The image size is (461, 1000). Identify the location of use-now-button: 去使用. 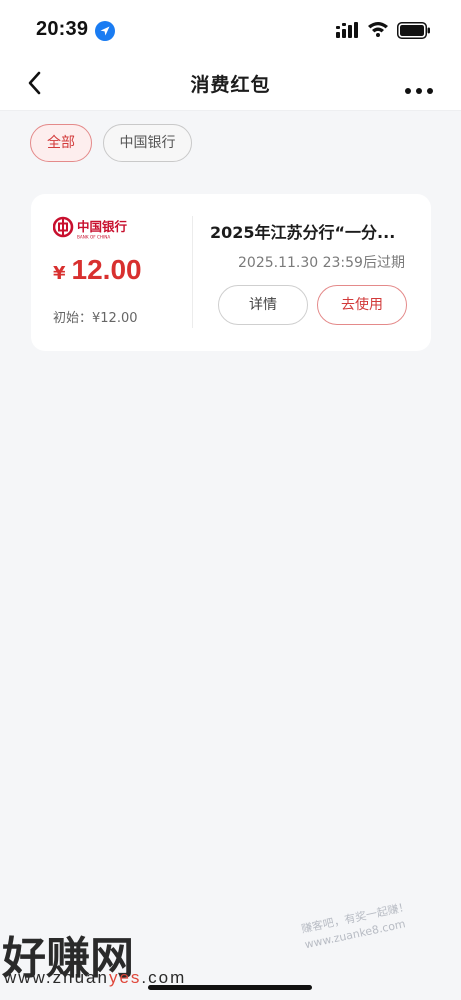
(362, 305).